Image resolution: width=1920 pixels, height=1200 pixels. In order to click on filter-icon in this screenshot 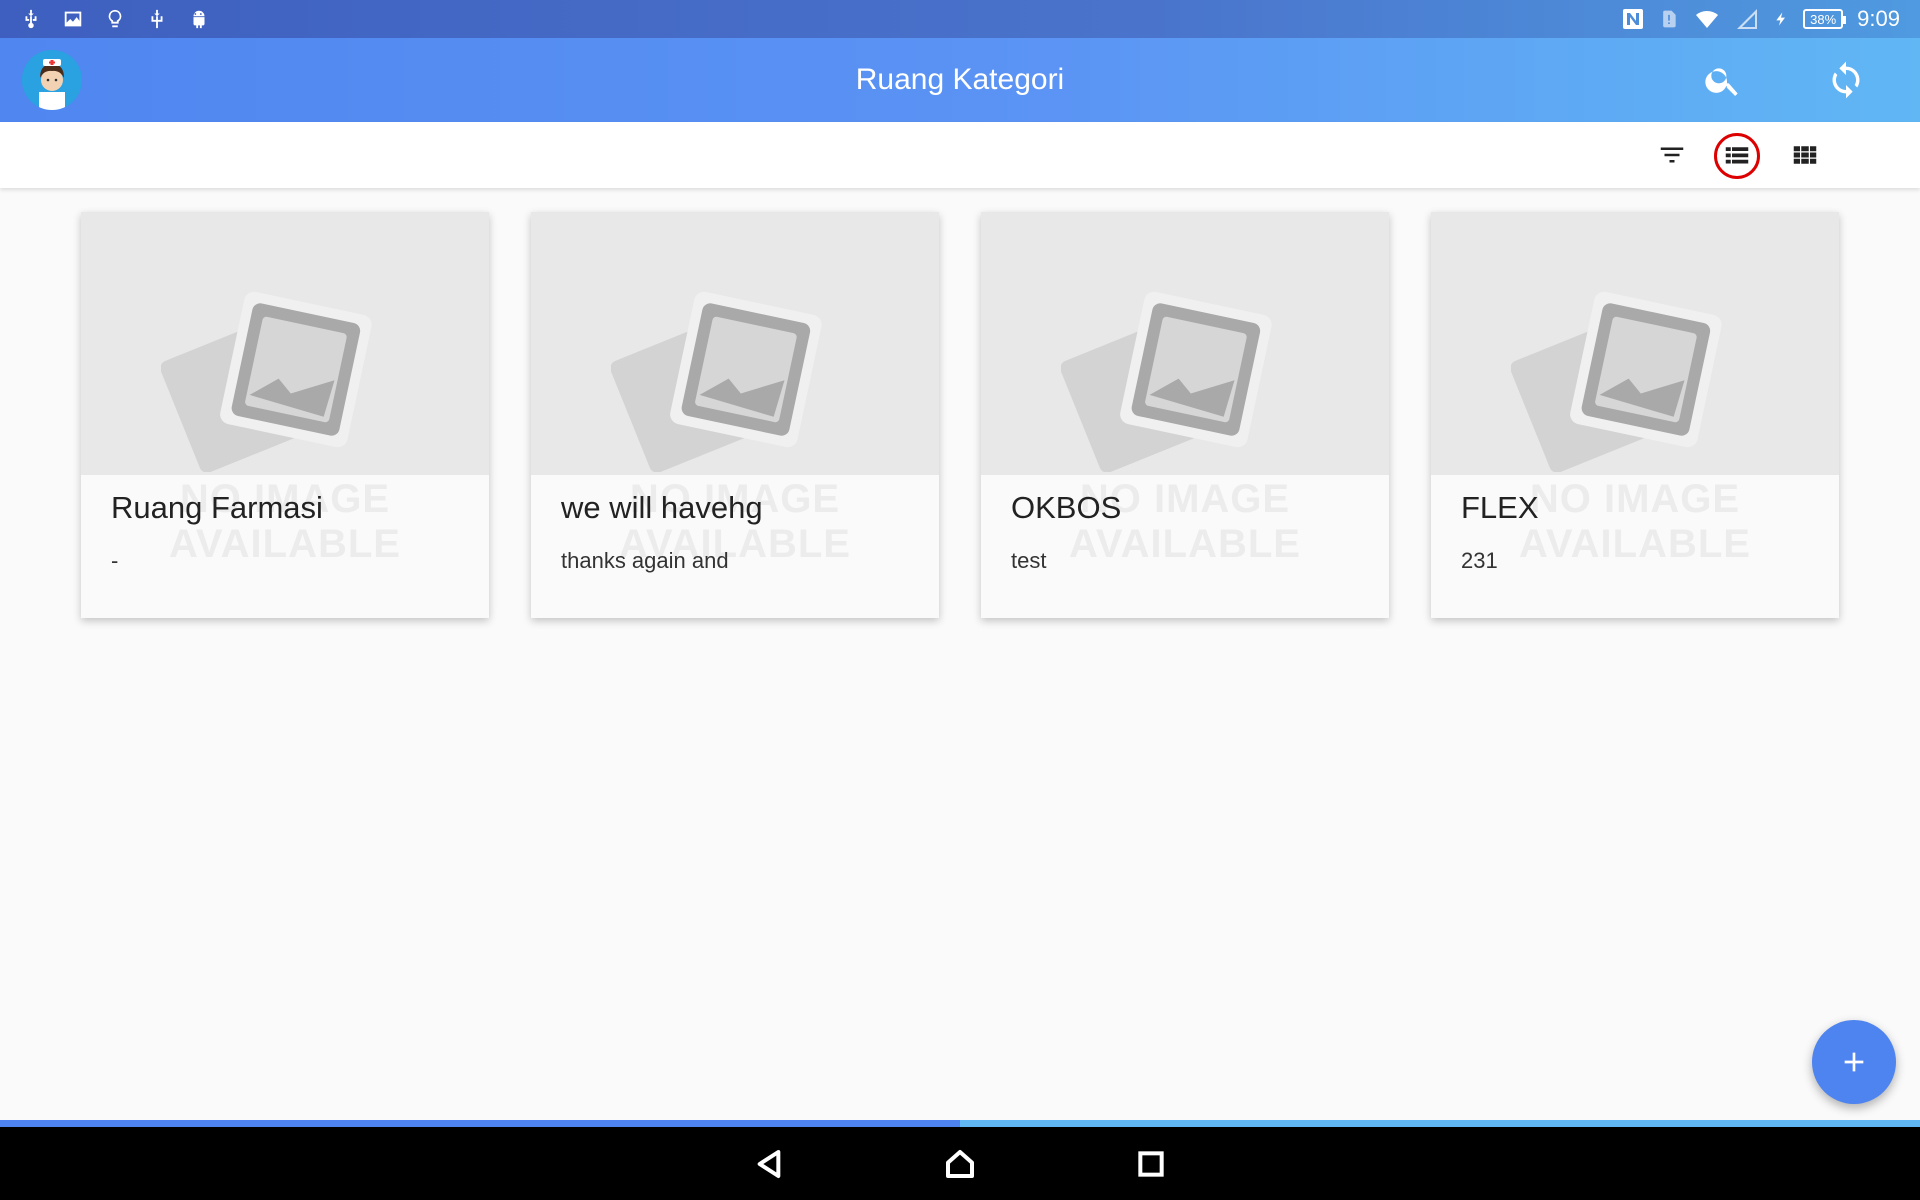, I will do `click(1672, 155)`.